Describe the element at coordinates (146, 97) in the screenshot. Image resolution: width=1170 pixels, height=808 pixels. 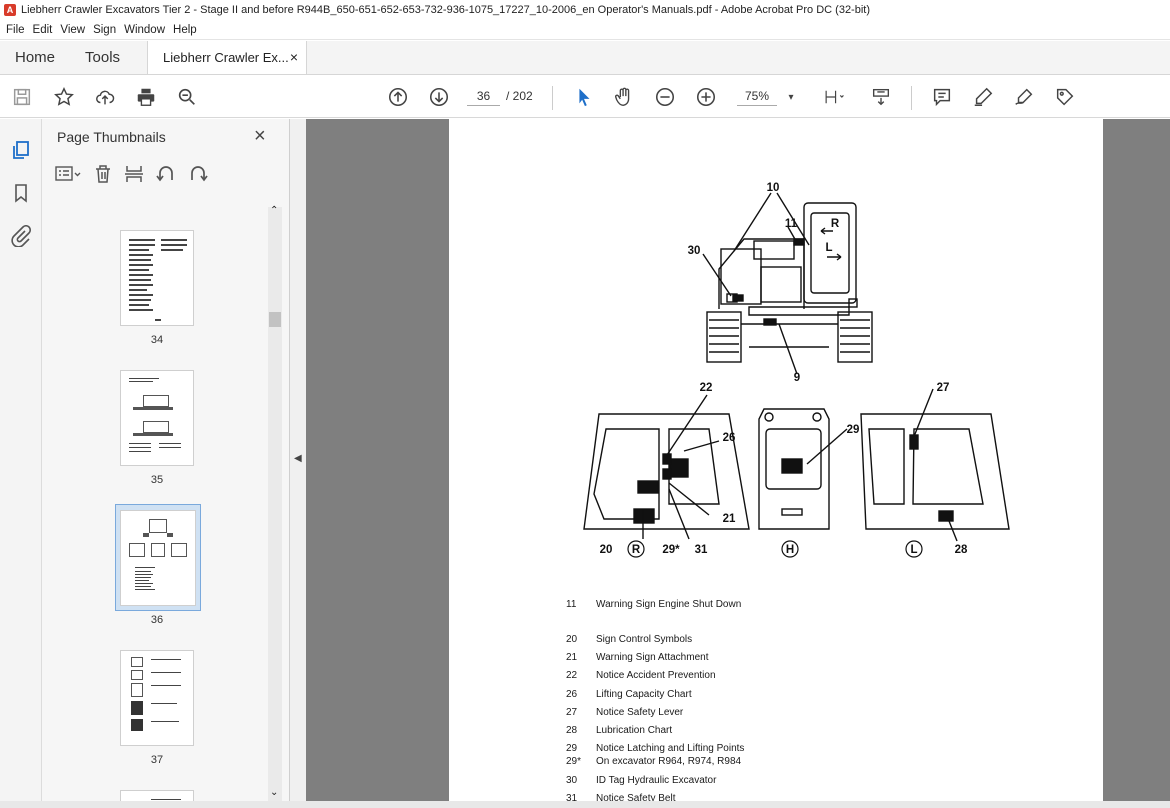
I see `print-icon` at that location.